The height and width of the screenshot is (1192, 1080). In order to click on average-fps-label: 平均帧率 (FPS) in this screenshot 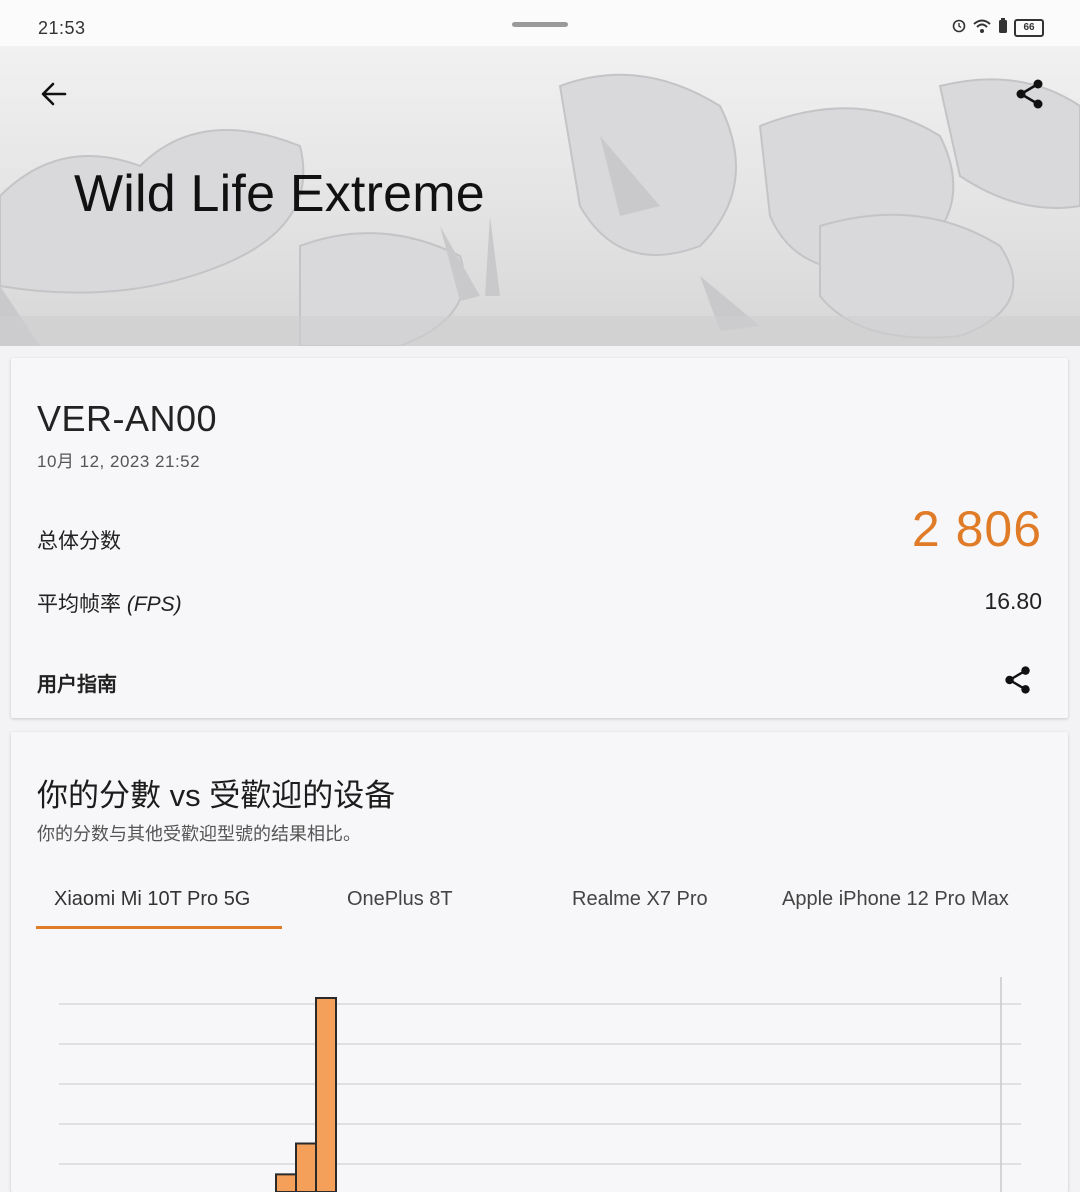, I will do `click(109, 603)`.